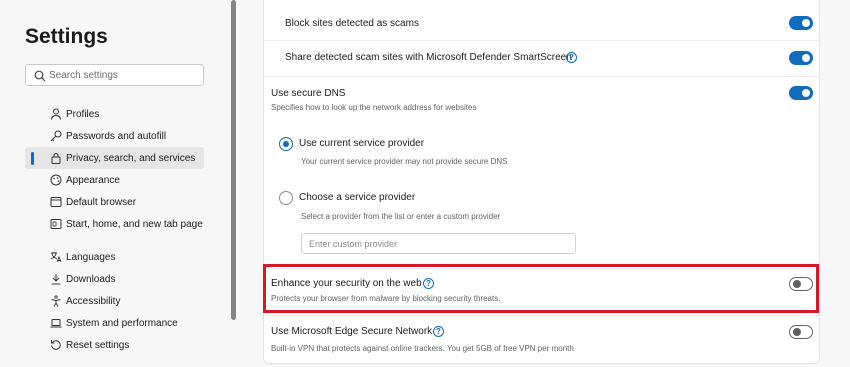 Image resolution: width=850 pixels, height=367 pixels. What do you see at coordinates (801, 58) in the screenshot?
I see `share-scams-toggle` at bounding box center [801, 58].